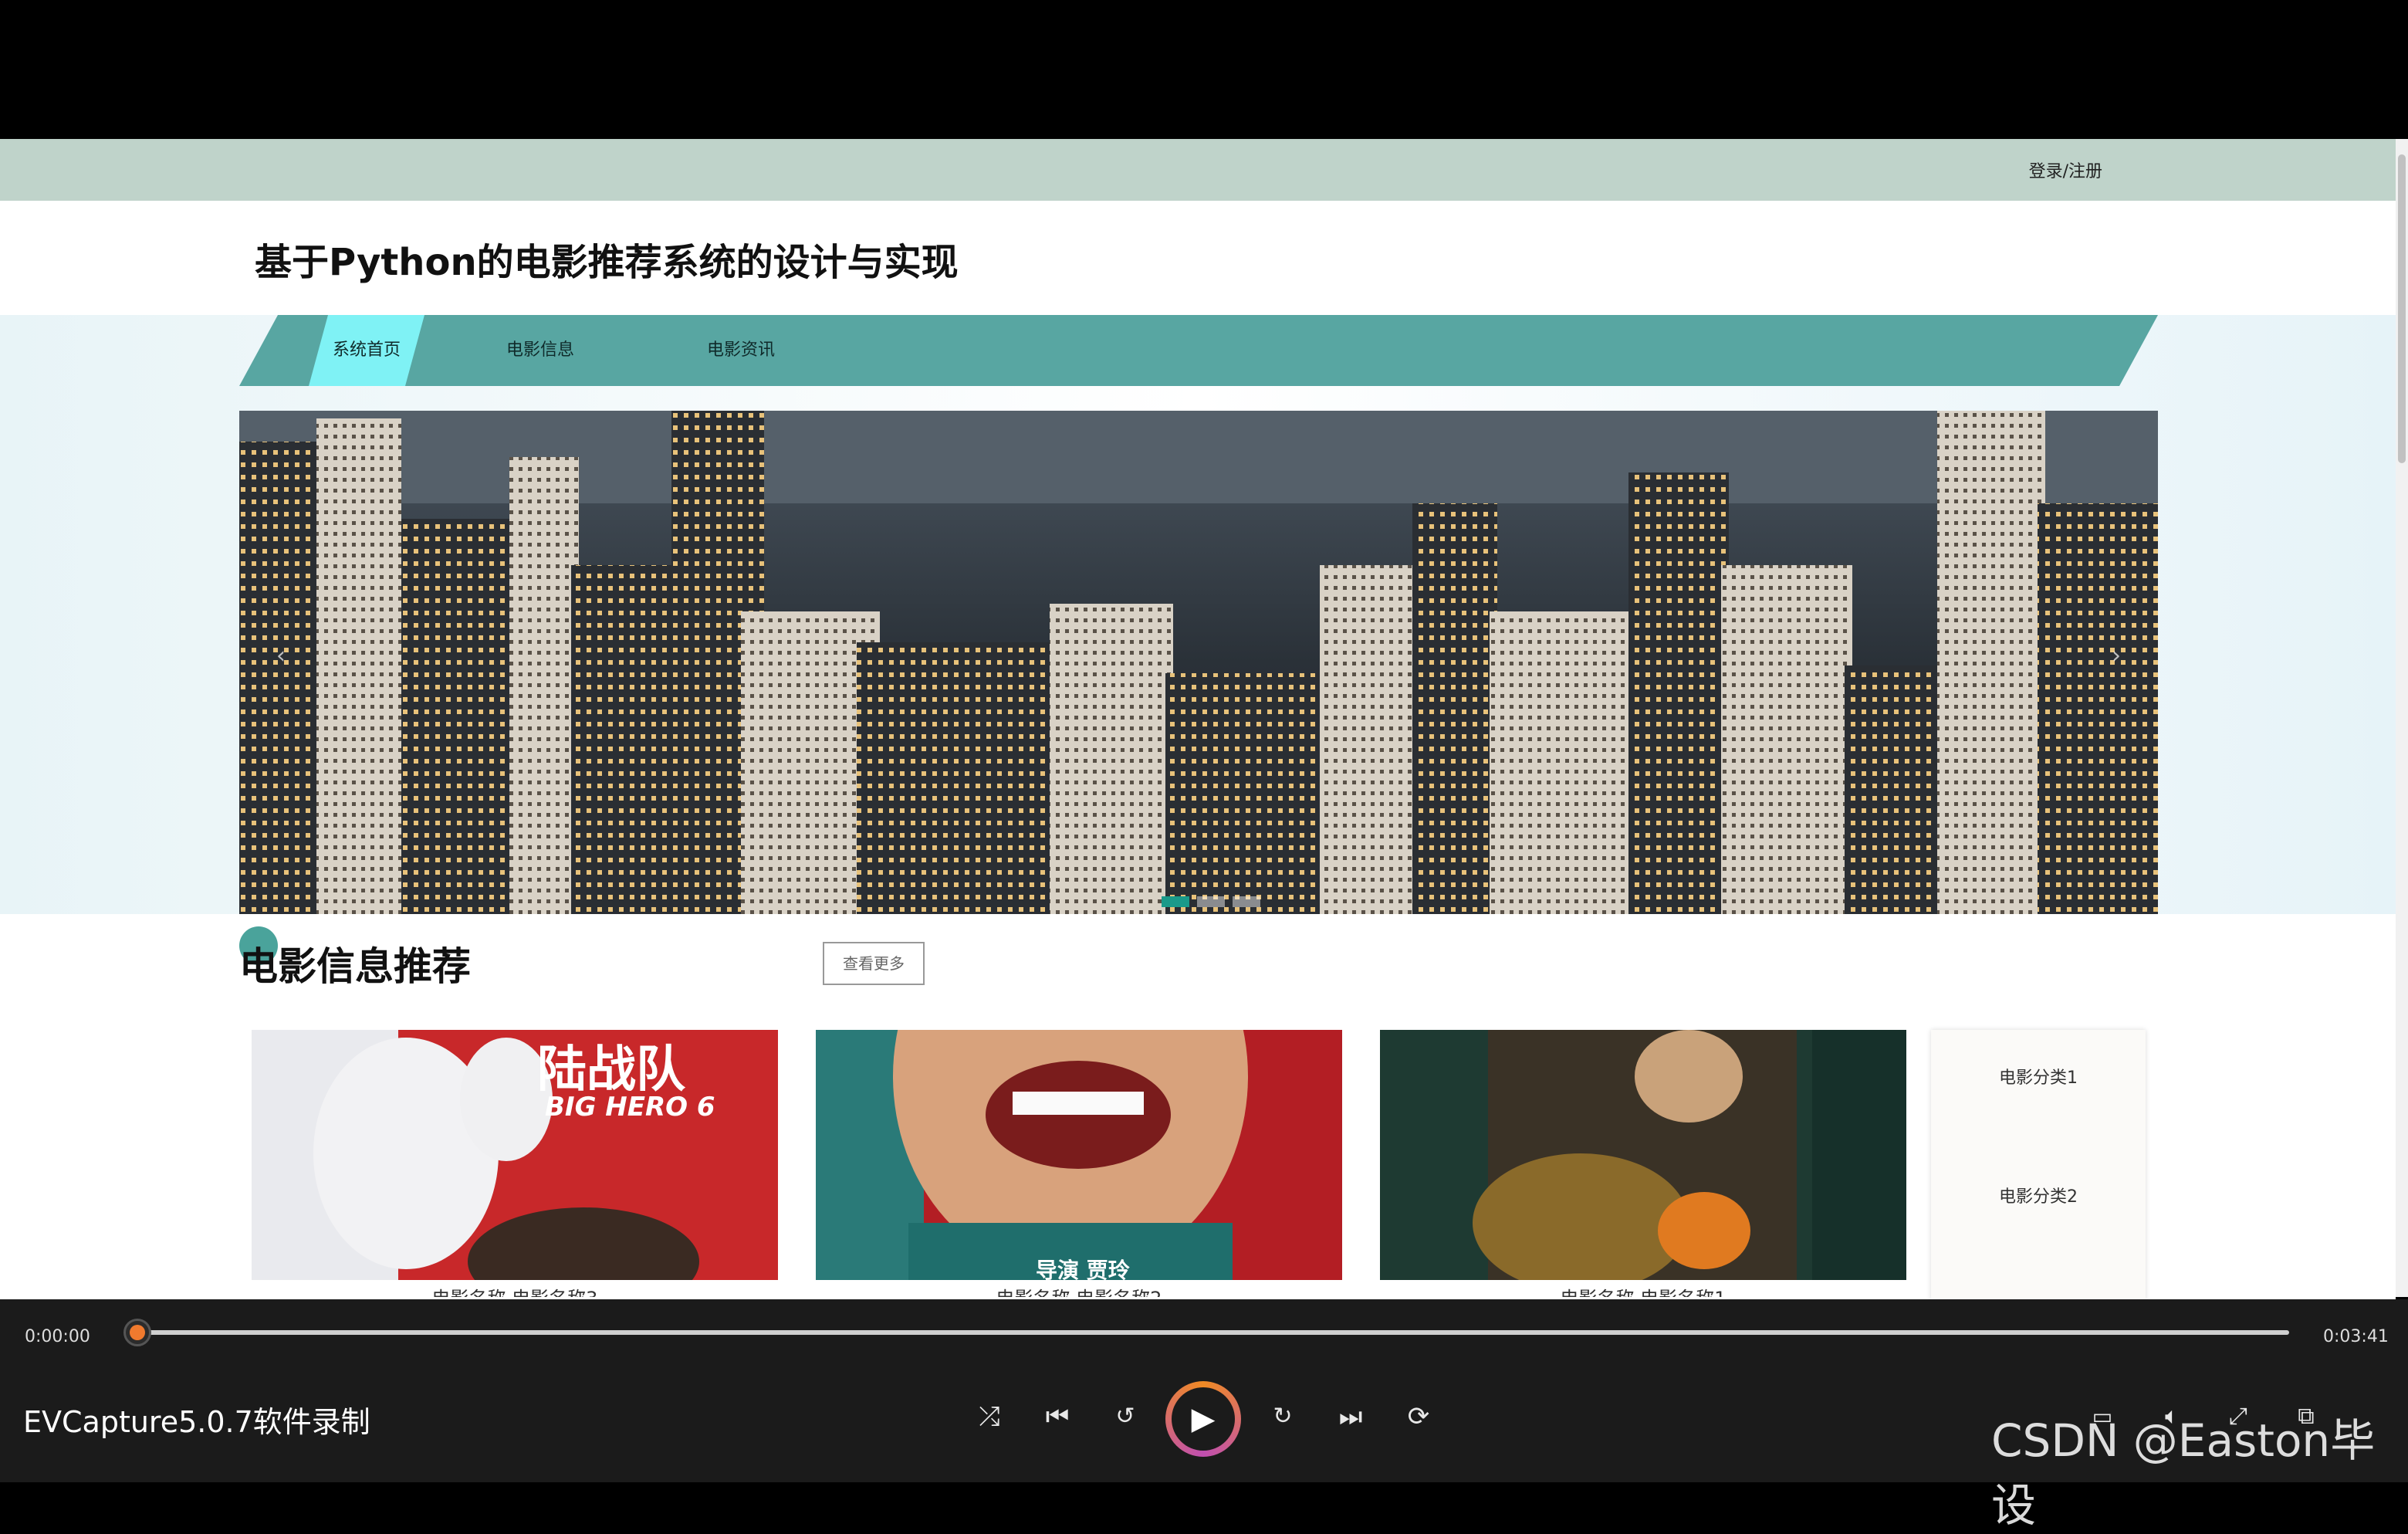  What do you see at coordinates (874, 963) in the screenshot?
I see `view-more-button: 查看更多` at bounding box center [874, 963].